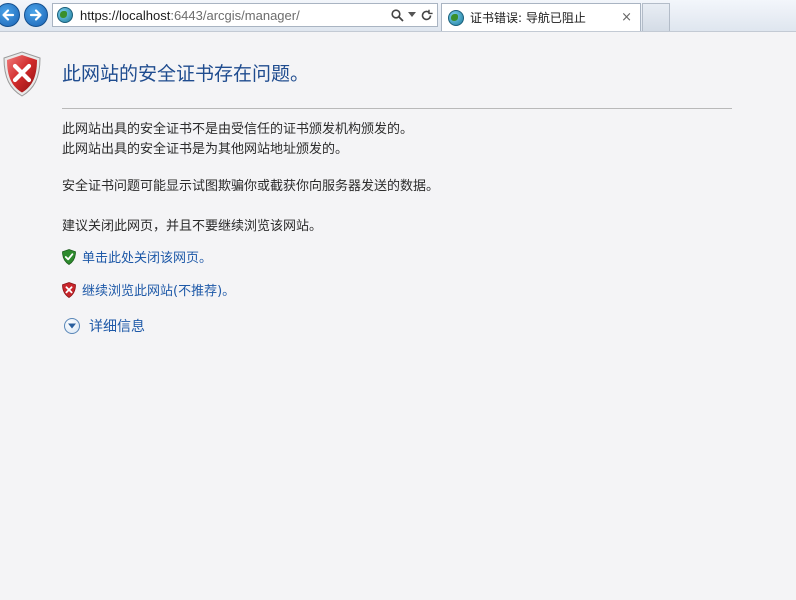 This screenshot has height=600, width=796. I want to click on close-tab-icon: ×, so click(626, 17).